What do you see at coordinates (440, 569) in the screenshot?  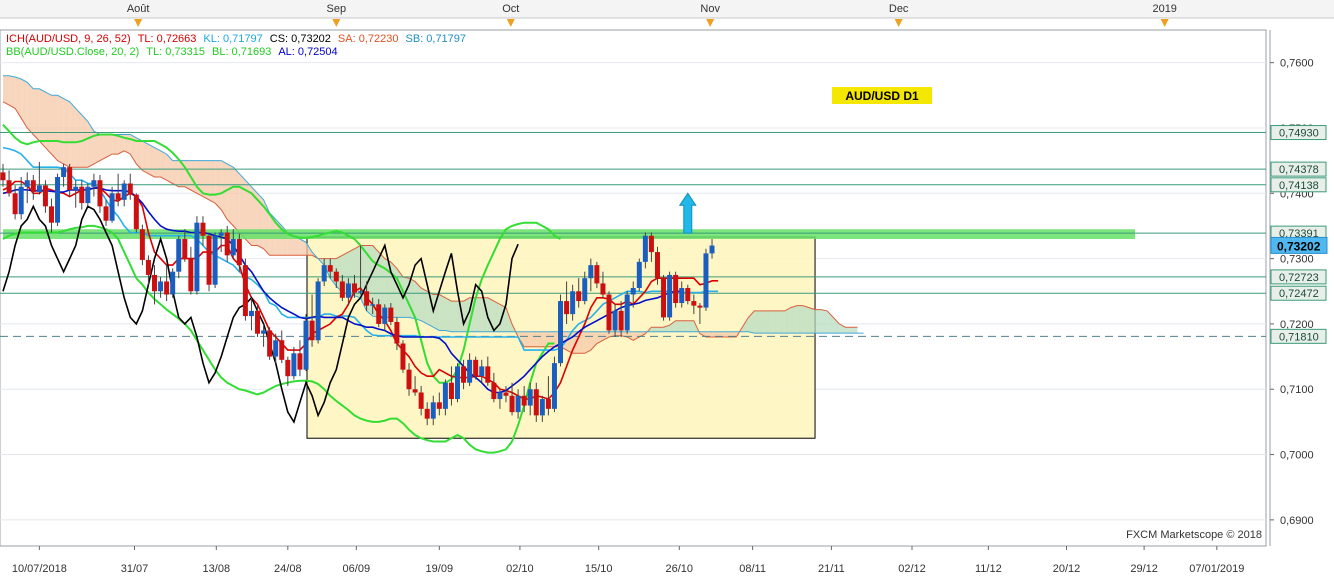 I see `time-tick-label: 19/09` at bounding box center [440, 569].